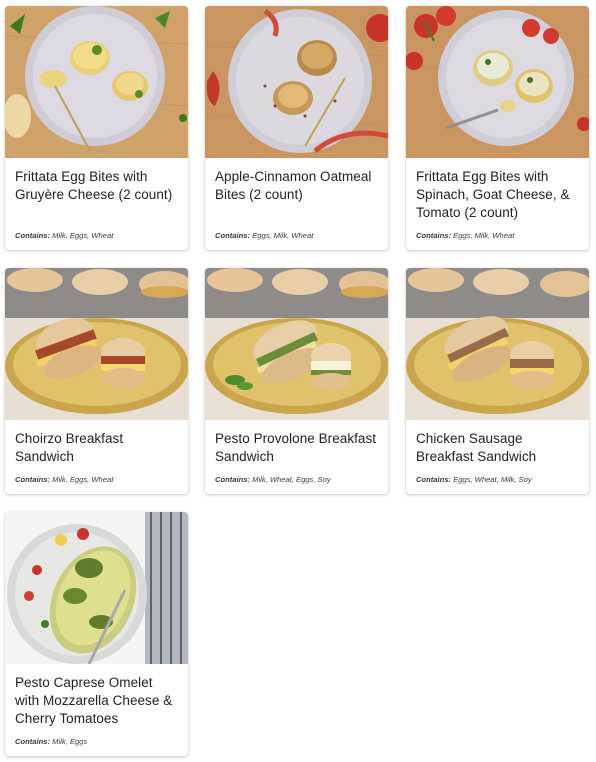  Describe the element at coordinates (492, 479) in the screenshot. I see `allergen-list: Eggs, Wheat, Milk, Soy` at that location.